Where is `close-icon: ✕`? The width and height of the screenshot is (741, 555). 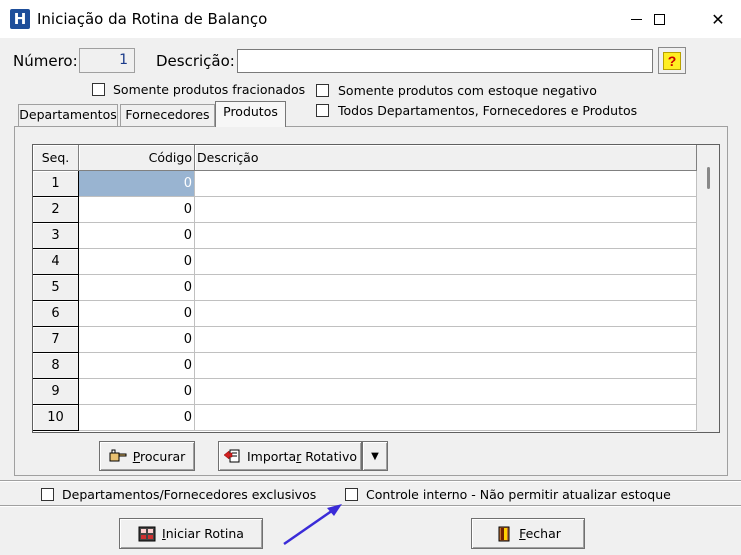
close-icon: ✕ is located at coordinates (718, 19).